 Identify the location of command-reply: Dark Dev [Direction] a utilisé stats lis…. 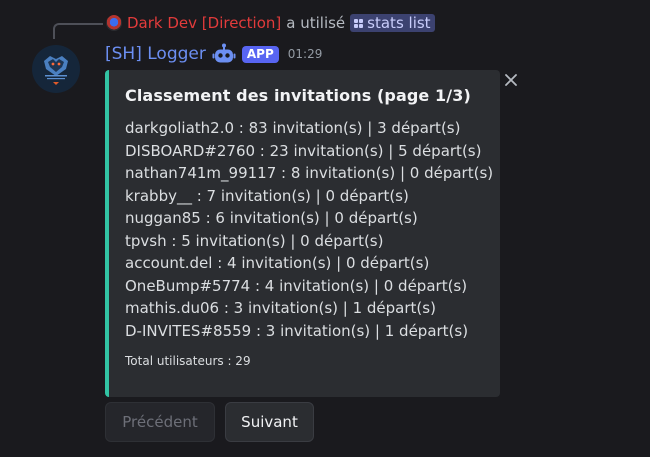
(270, 23).